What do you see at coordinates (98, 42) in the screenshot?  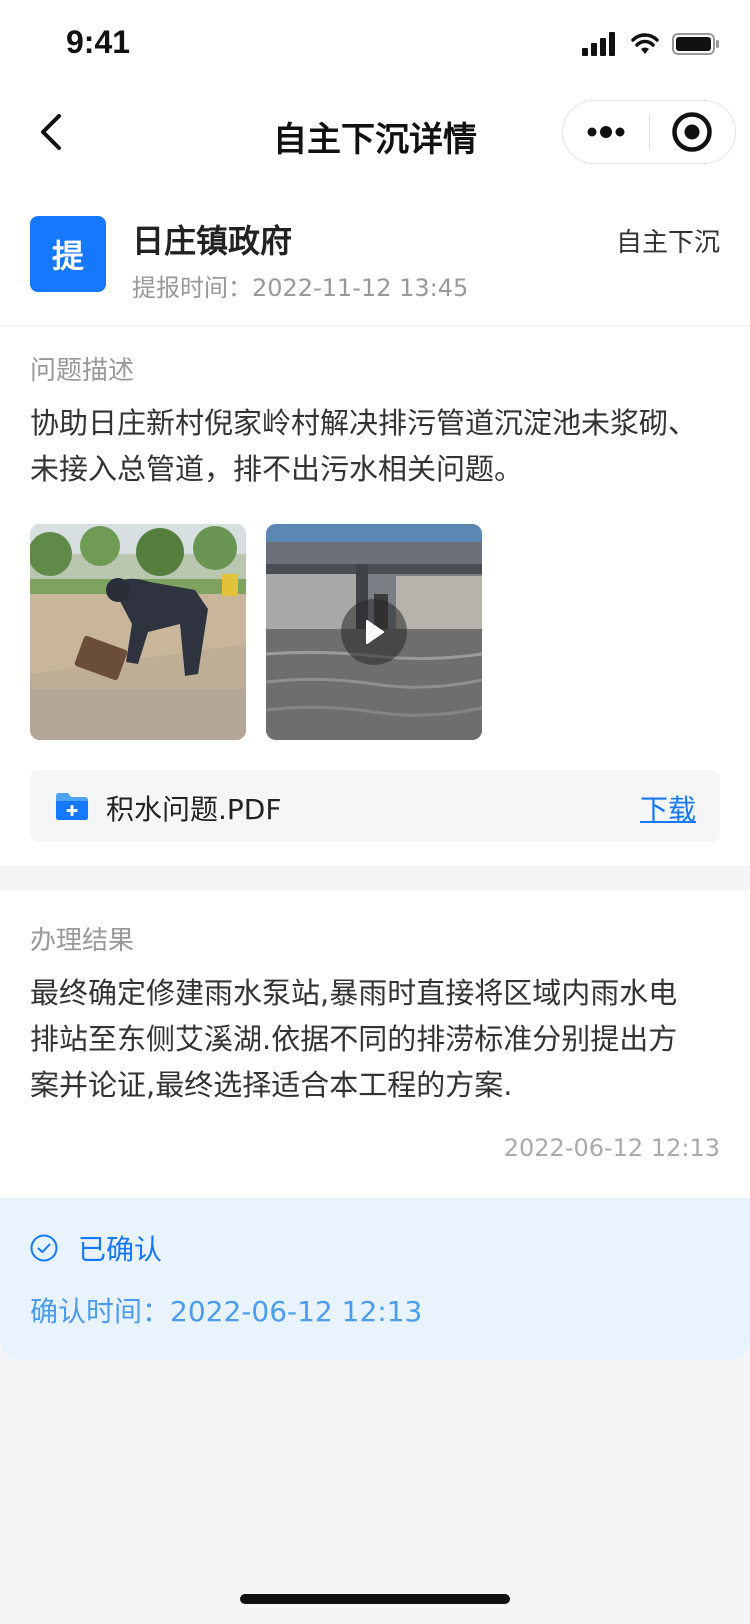 I see `status-time: 9:41` at bounding box center [98, 42].